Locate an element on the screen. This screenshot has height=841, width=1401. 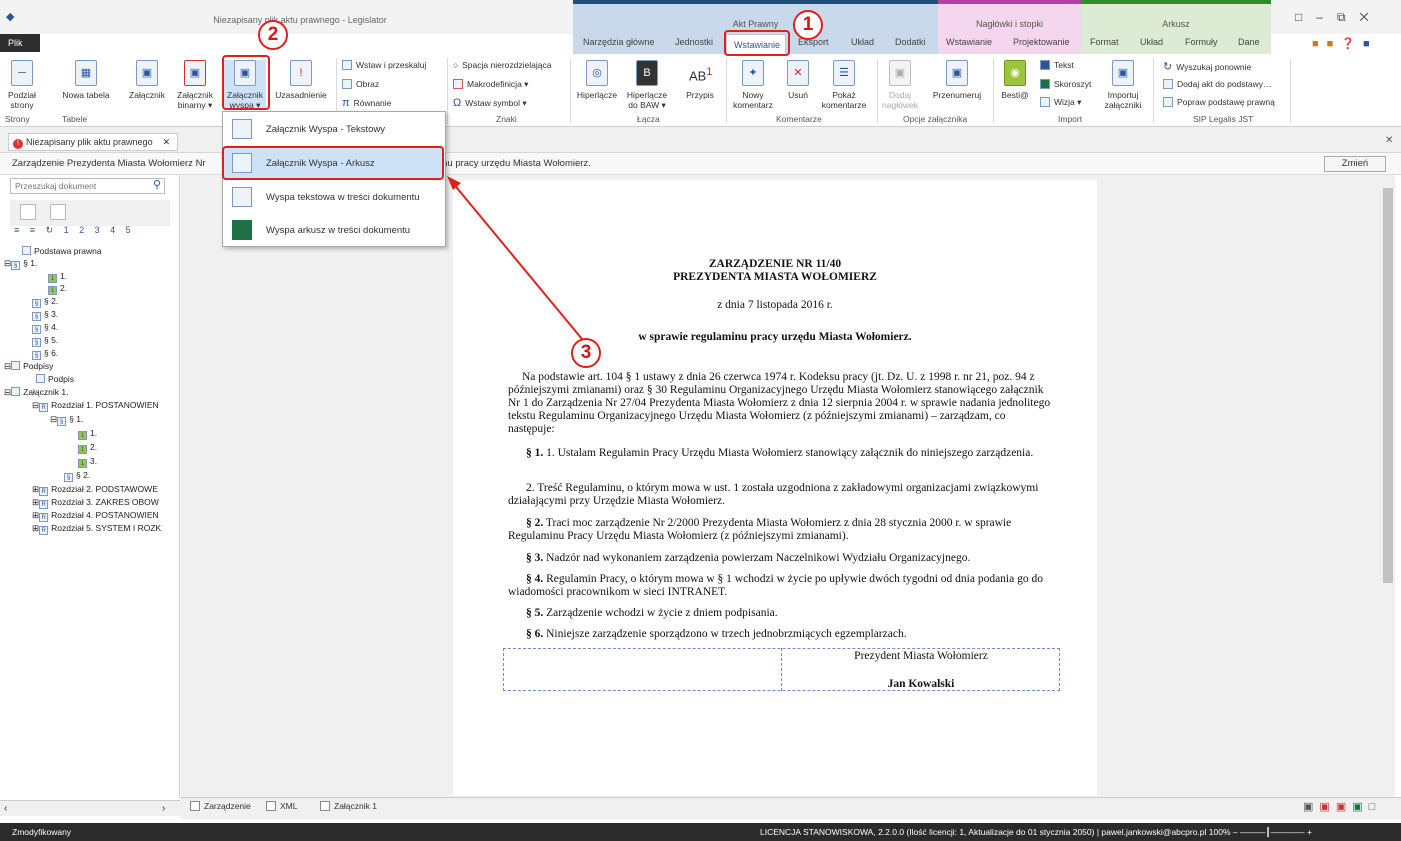
page-view-icon: □ is located at coordinates (1375, 807).